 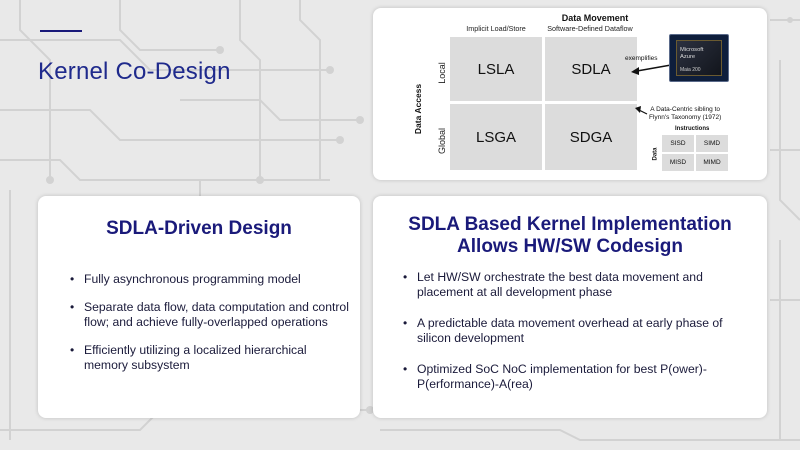 I want to click on row-label-global: Global, so click(x=442, y=141).